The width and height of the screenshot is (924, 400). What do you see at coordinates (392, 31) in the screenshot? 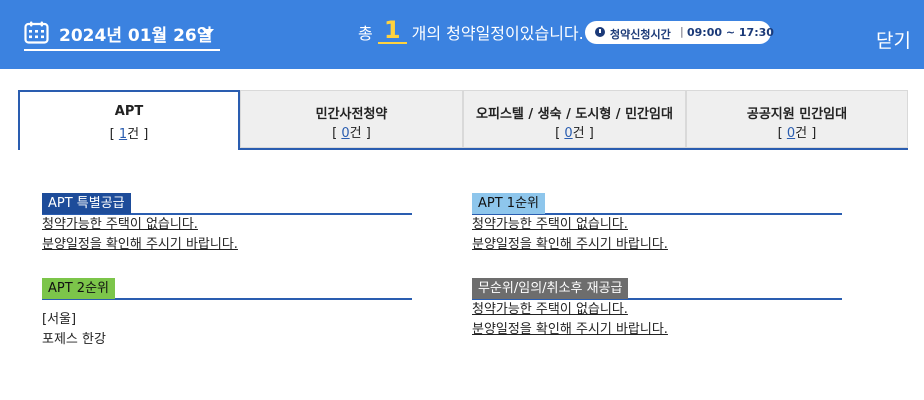
I see `schedule-count: 1` at bounding box center [392, 31].